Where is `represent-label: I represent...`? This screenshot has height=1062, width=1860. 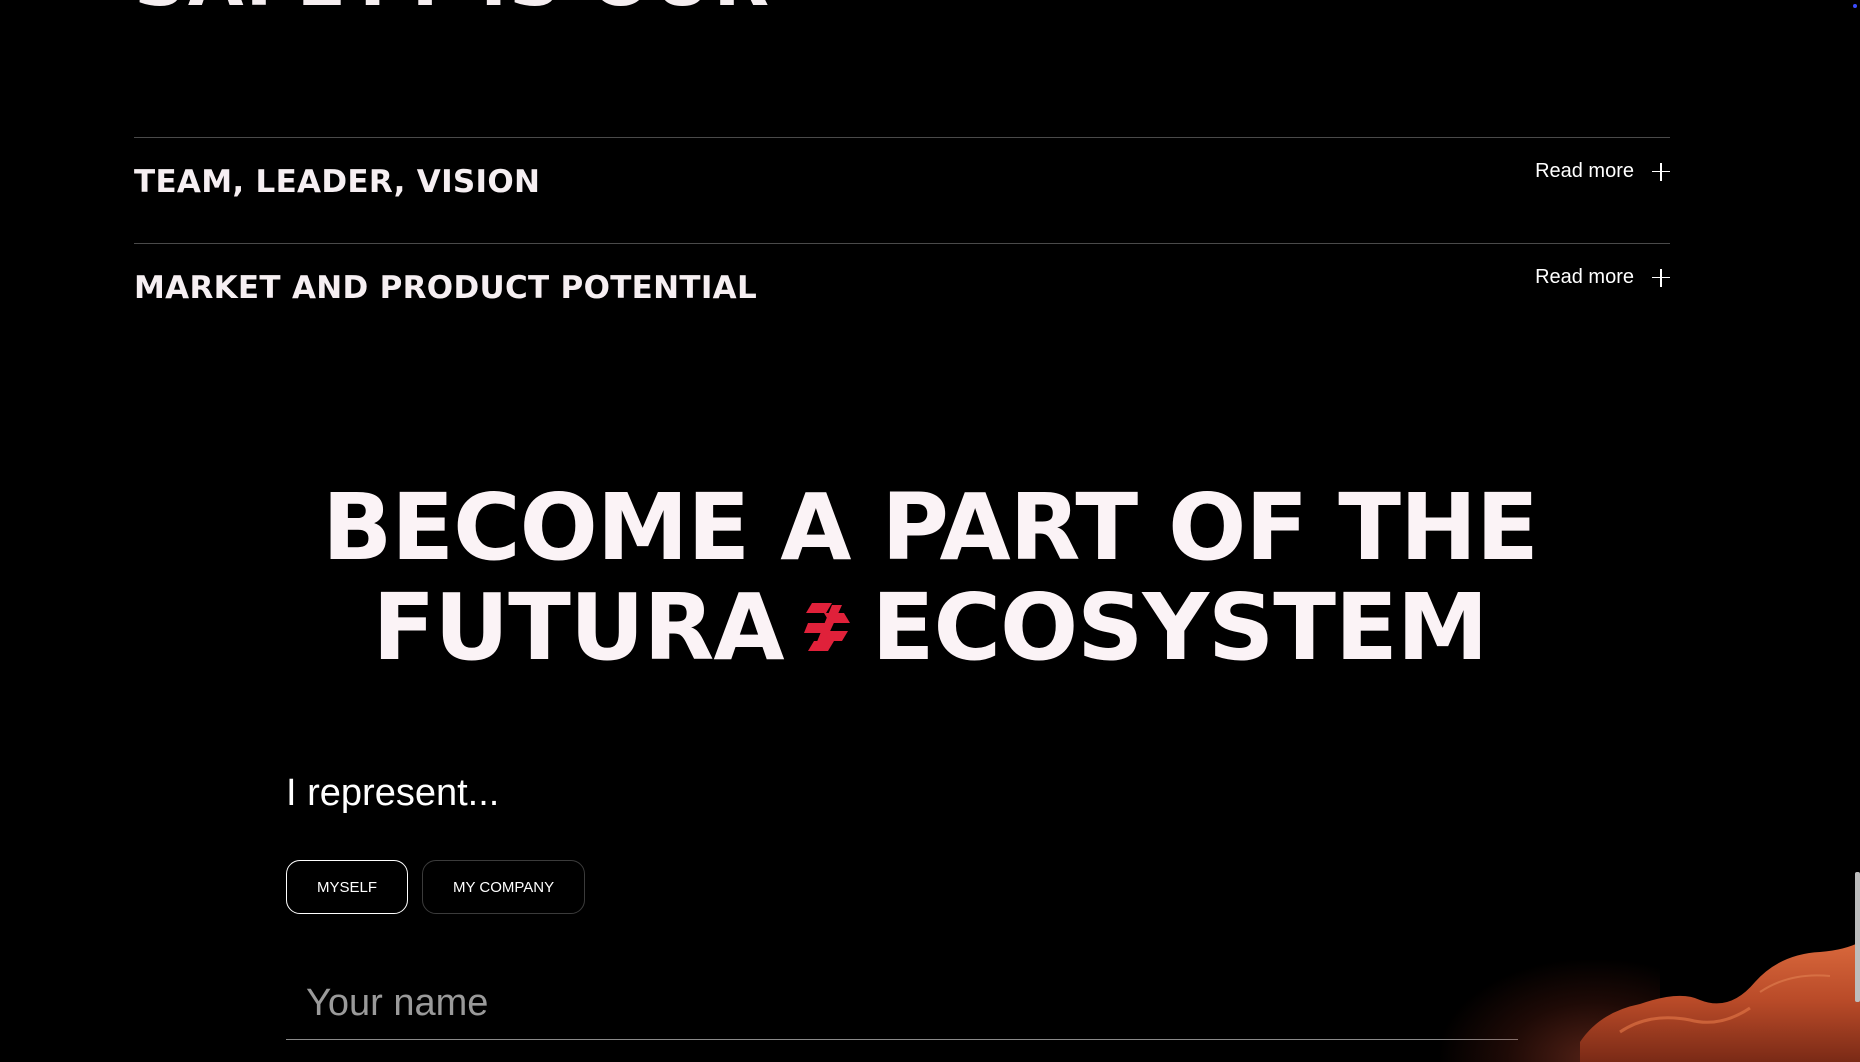
represent-label: I represent... is located at coordinates (393, 793).